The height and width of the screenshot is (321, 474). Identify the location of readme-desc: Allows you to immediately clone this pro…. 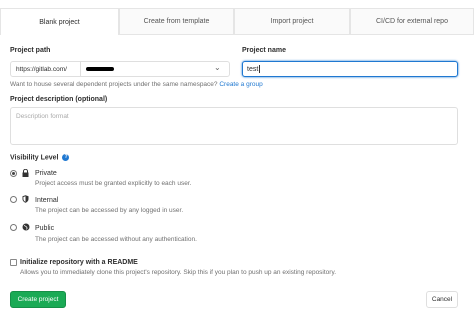
(178, 272).